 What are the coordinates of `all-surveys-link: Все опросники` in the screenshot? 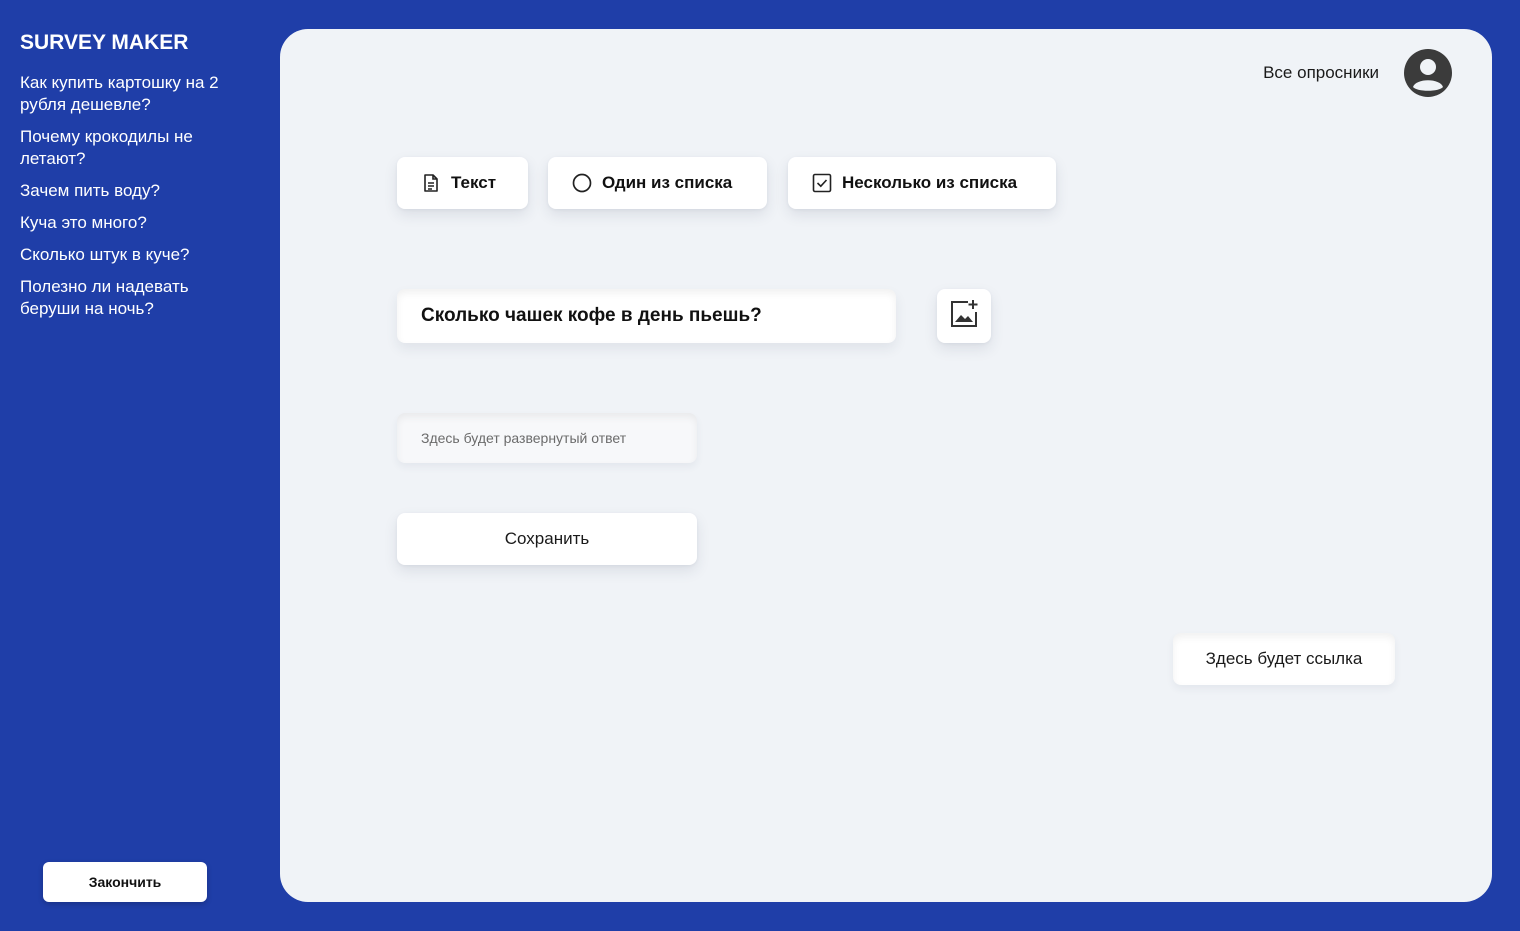 It's located at (1321, 73).